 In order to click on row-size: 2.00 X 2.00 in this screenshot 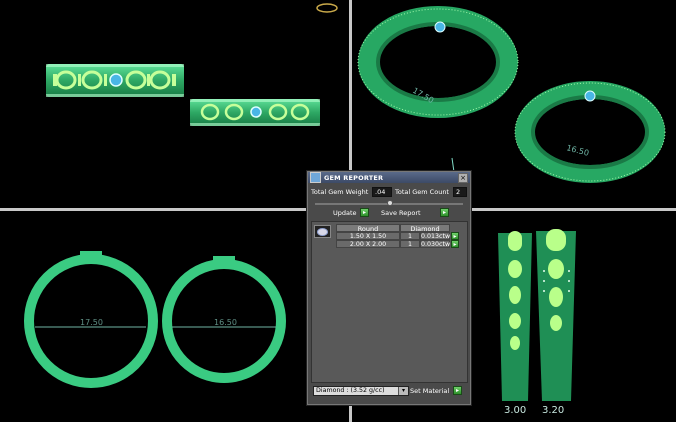, I will do `click(368, 244)`.